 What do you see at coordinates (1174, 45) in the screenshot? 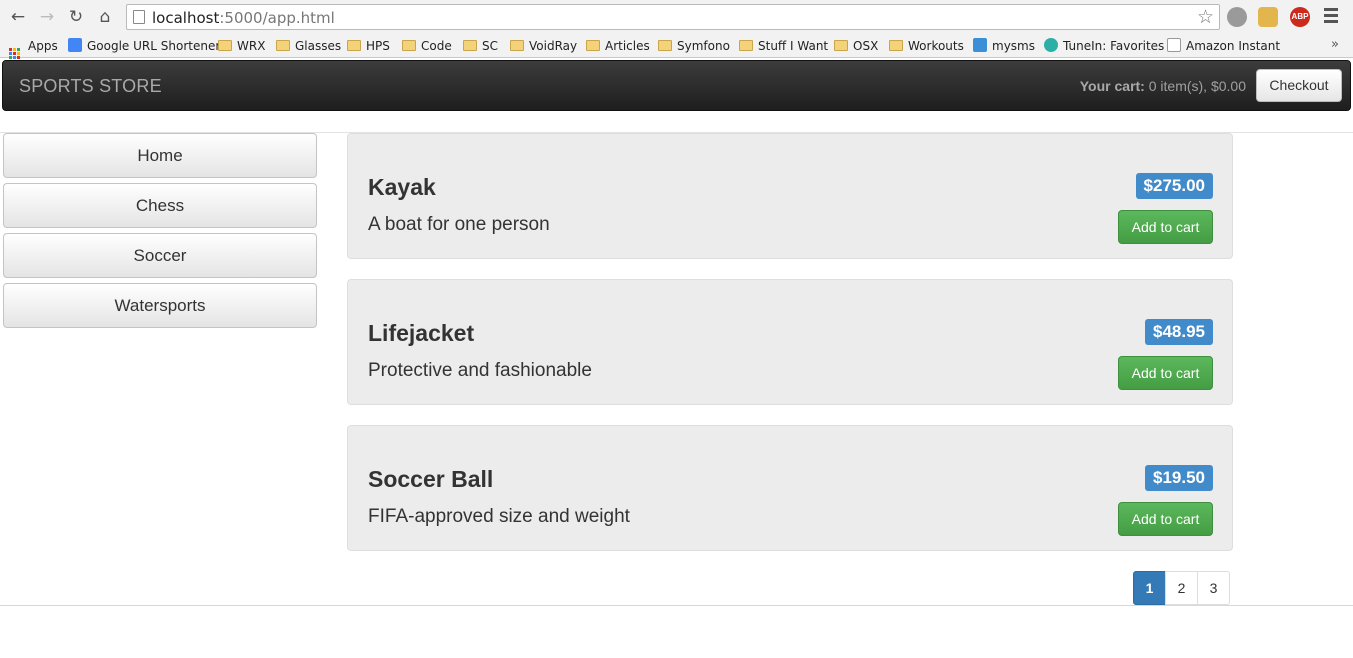
I see `amazon-icon` at bounding box center [1174, 45].